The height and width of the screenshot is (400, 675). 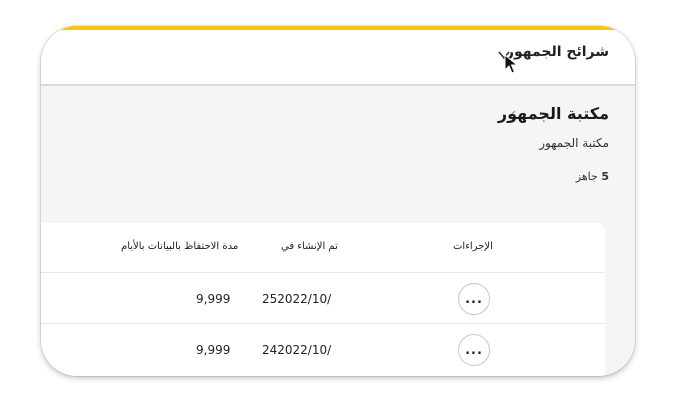 I want to click on mouse-pointer-icon, so click(x=511, y=64).